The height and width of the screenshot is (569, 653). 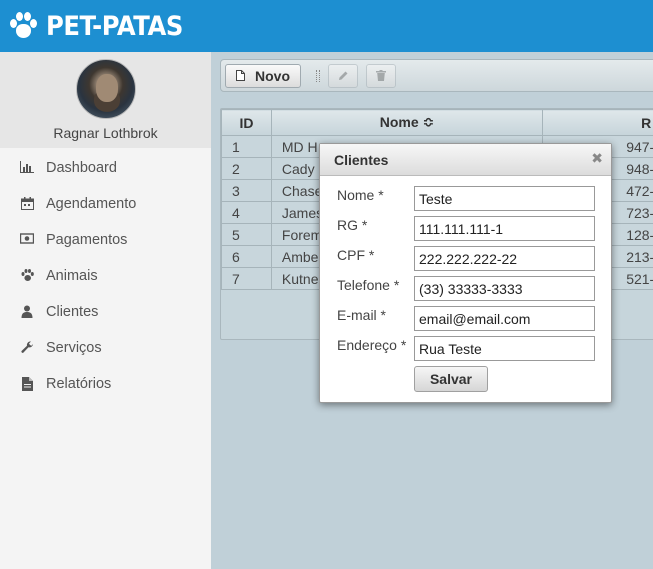 I want to click on sidebar-item-label: Serviços, so click(x=74, y=348).